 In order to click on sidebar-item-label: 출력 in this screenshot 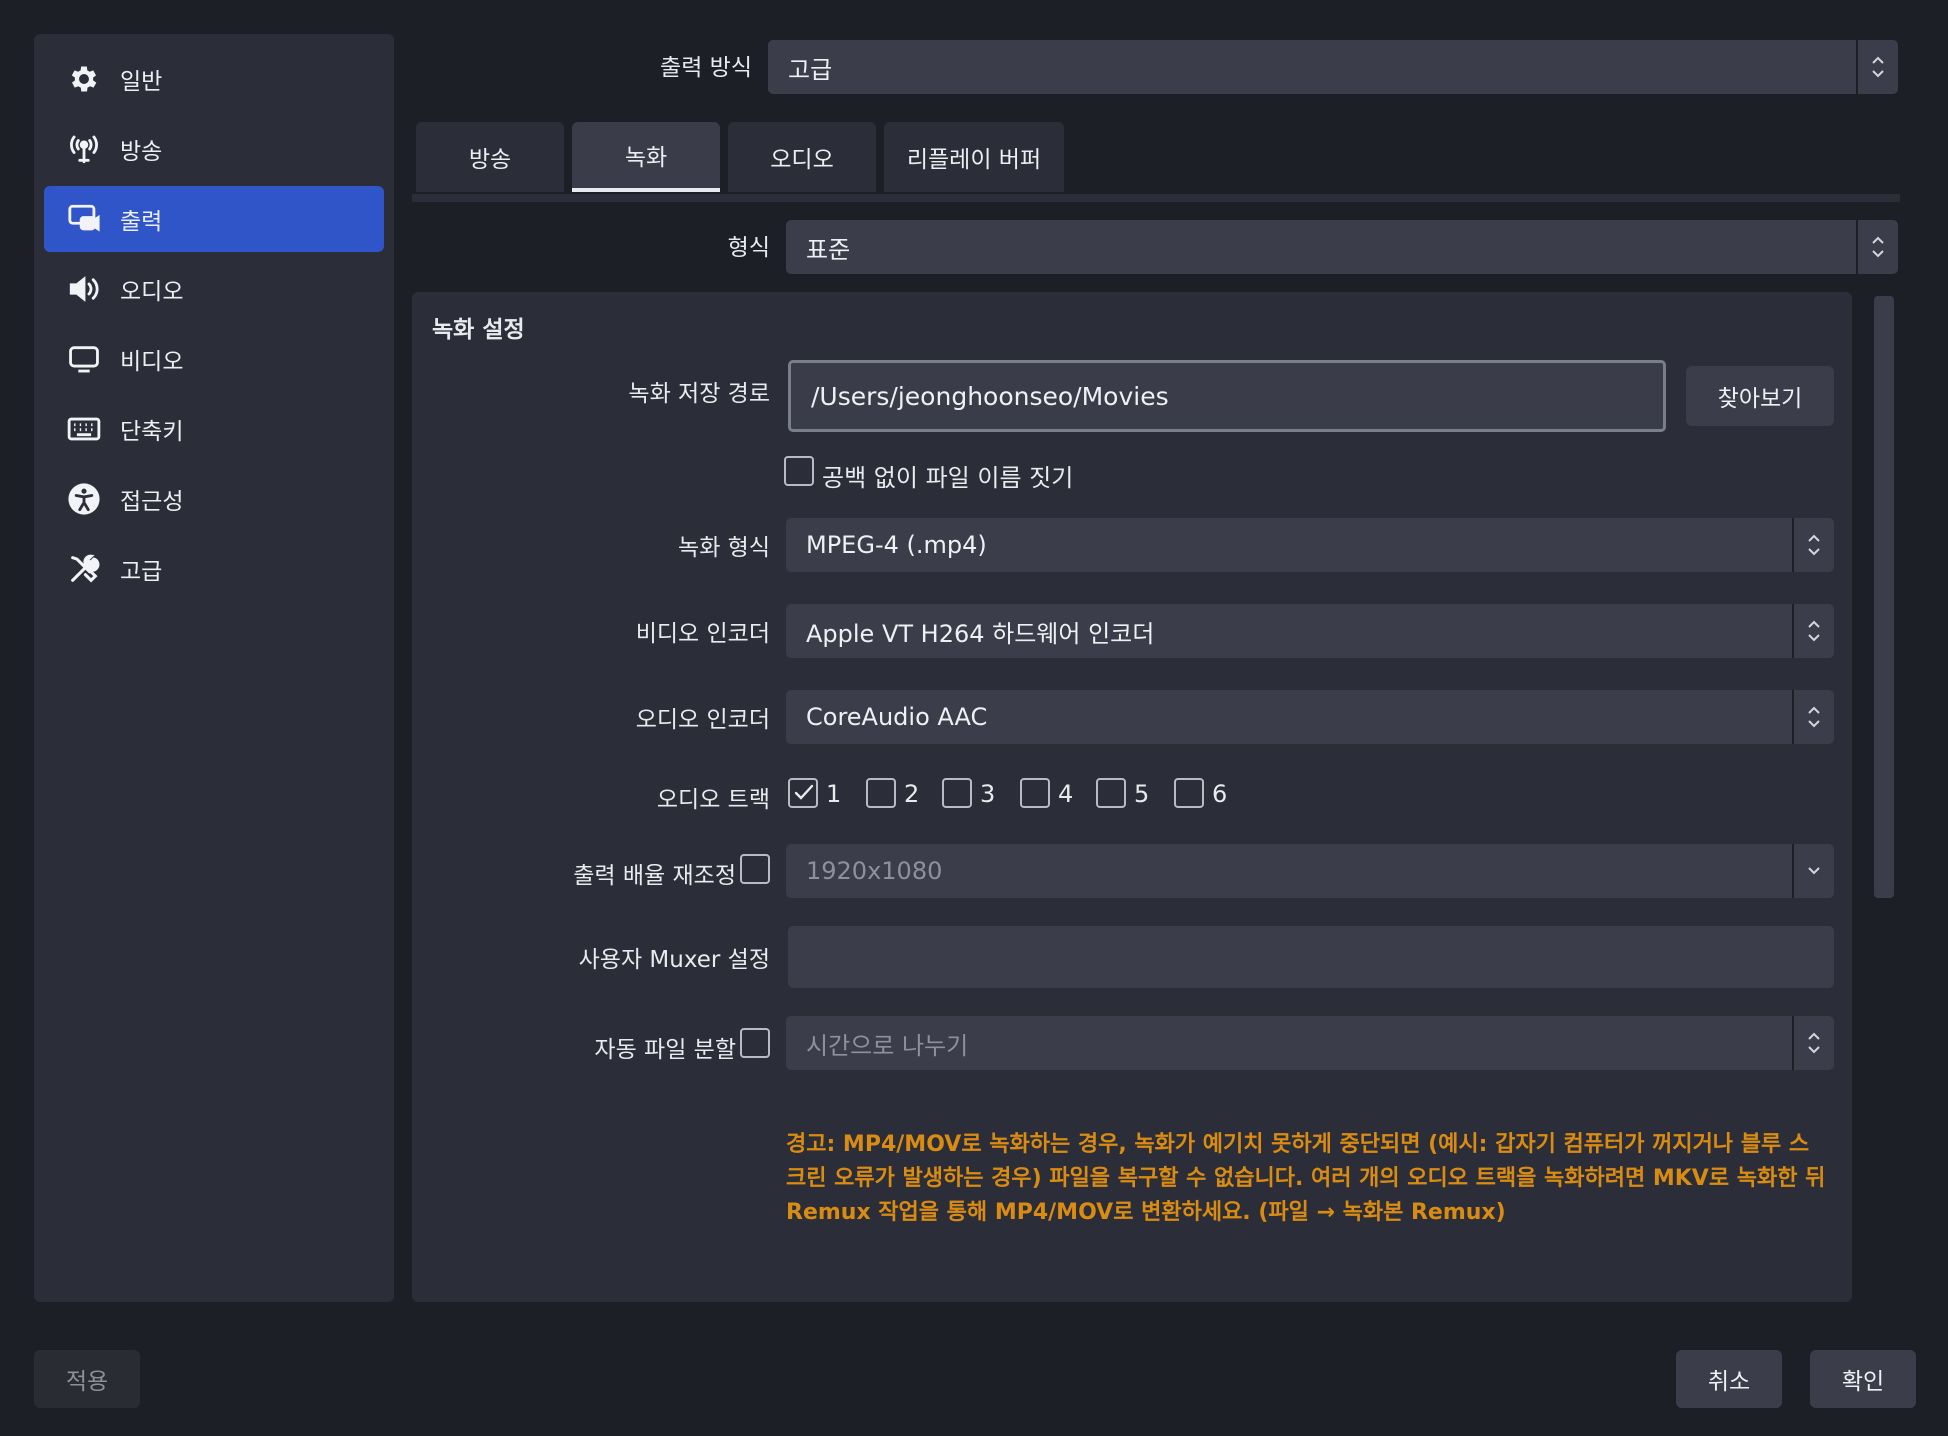, I will do `click(141, 222)`.